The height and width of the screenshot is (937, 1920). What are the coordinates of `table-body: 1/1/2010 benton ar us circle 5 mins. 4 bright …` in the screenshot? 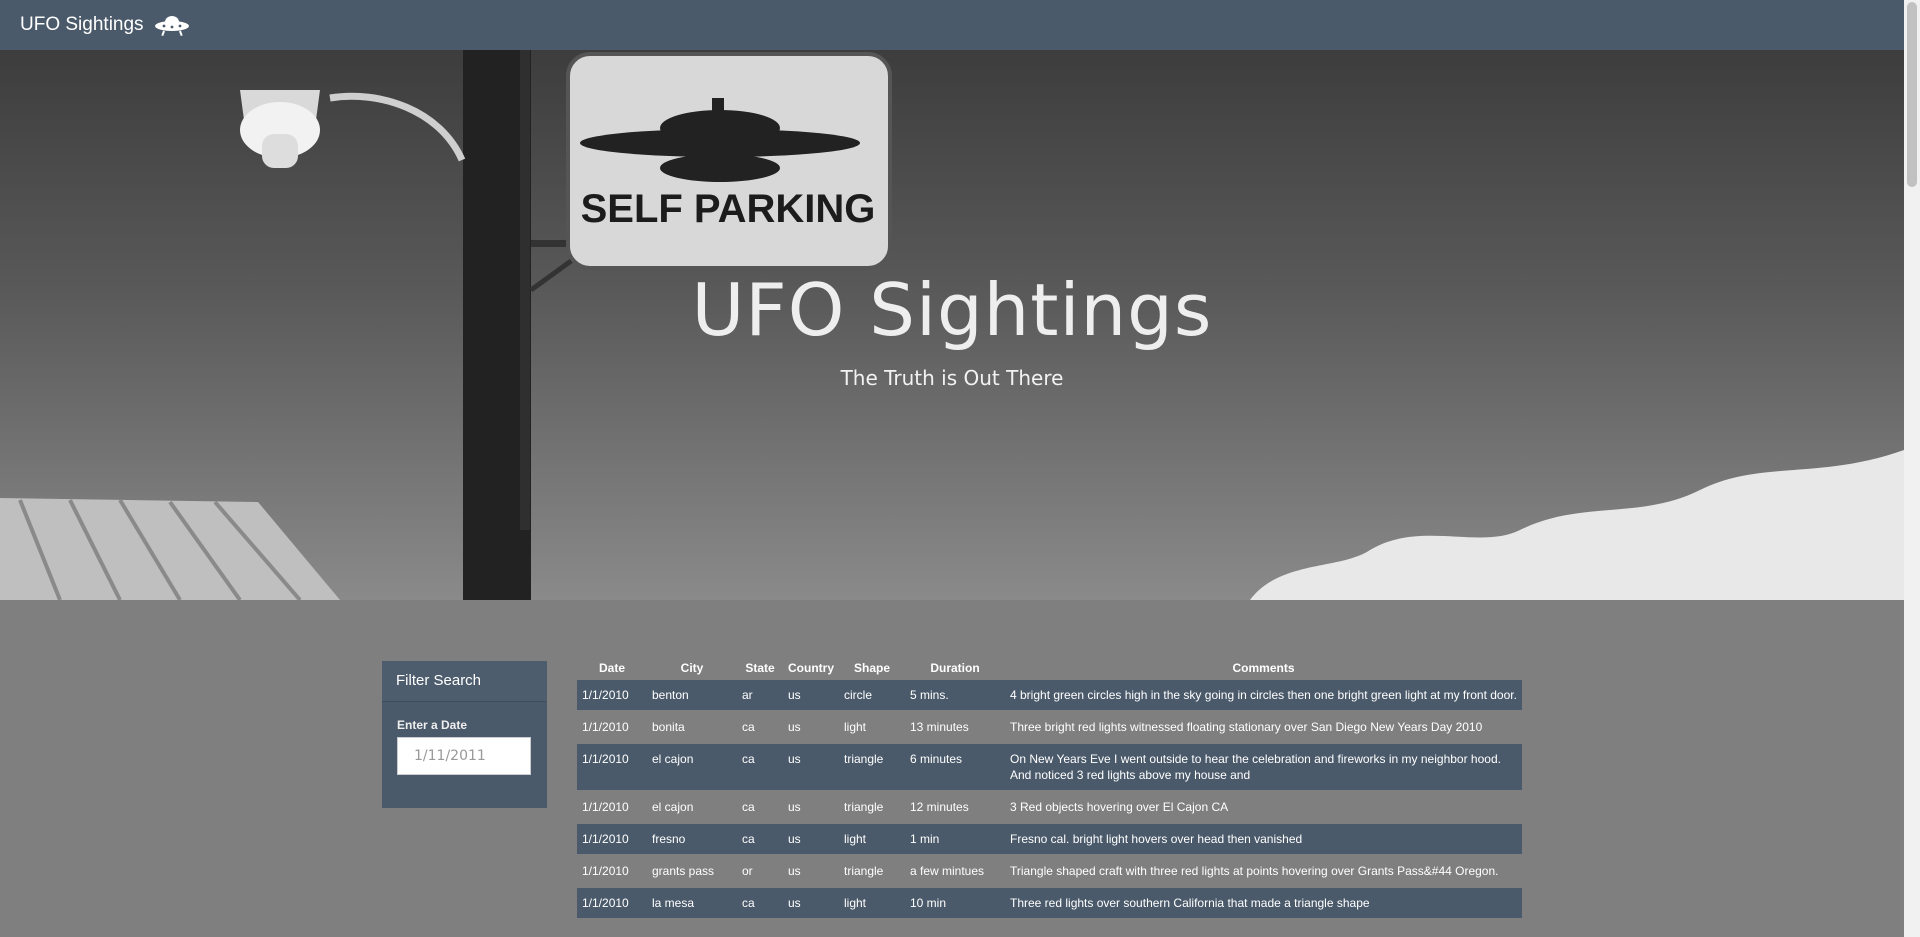 It's located at (1049, 799).